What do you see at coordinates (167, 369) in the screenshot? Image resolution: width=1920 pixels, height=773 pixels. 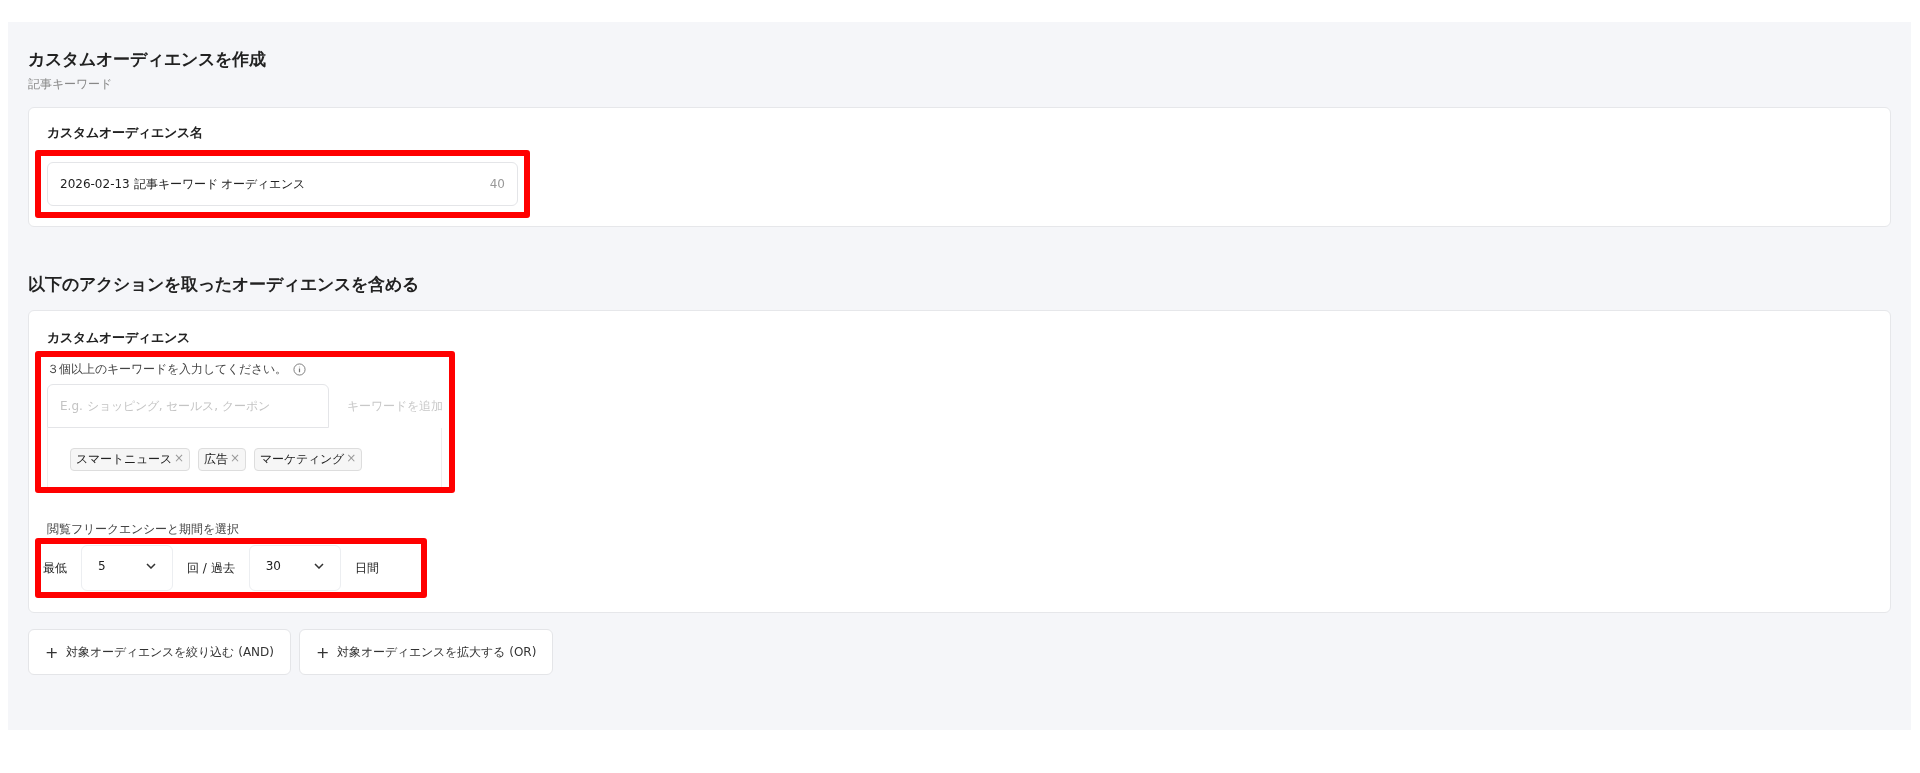 I see `hint-text: ３個以上のキーワードを入力してください。` at bounding box center [167, 369].